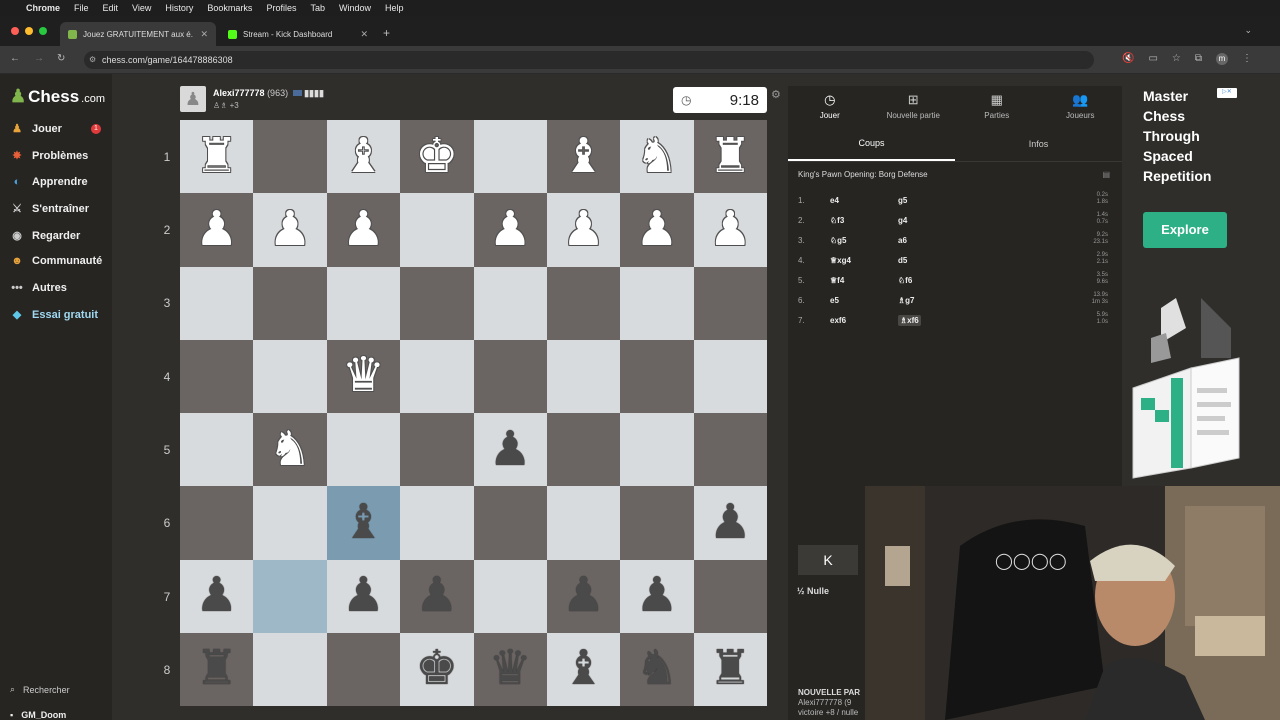 The height and width of the screenshot is (720, 1280). I want to click on subtab-coups: Coups, so click(871, 143).